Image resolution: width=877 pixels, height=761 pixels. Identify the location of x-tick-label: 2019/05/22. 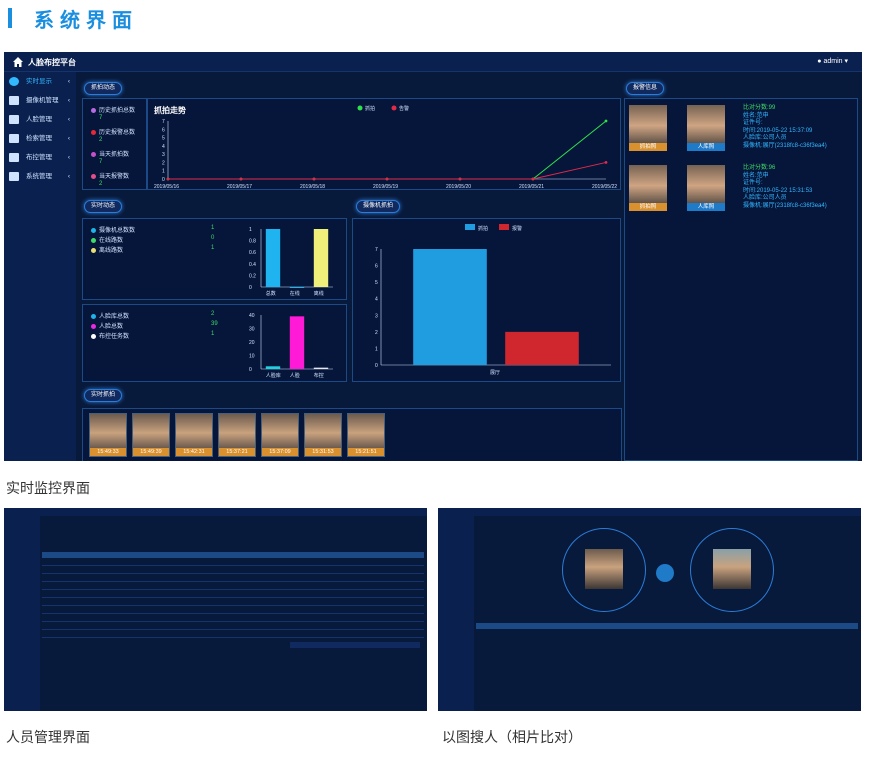
(604, 187).